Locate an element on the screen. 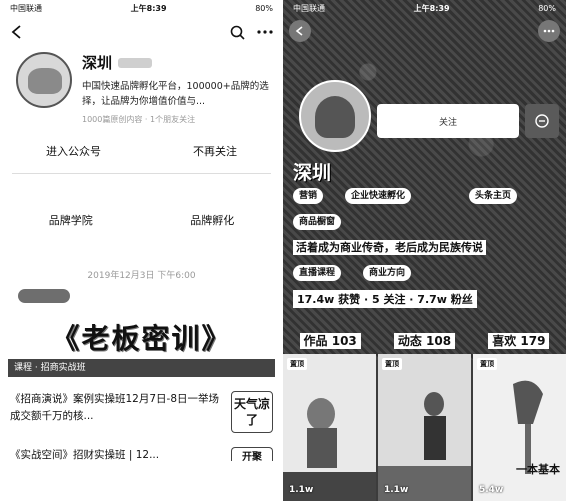 This screenshot has height=501, width=566. blurred-name-part is located at coordinates (135, 62).